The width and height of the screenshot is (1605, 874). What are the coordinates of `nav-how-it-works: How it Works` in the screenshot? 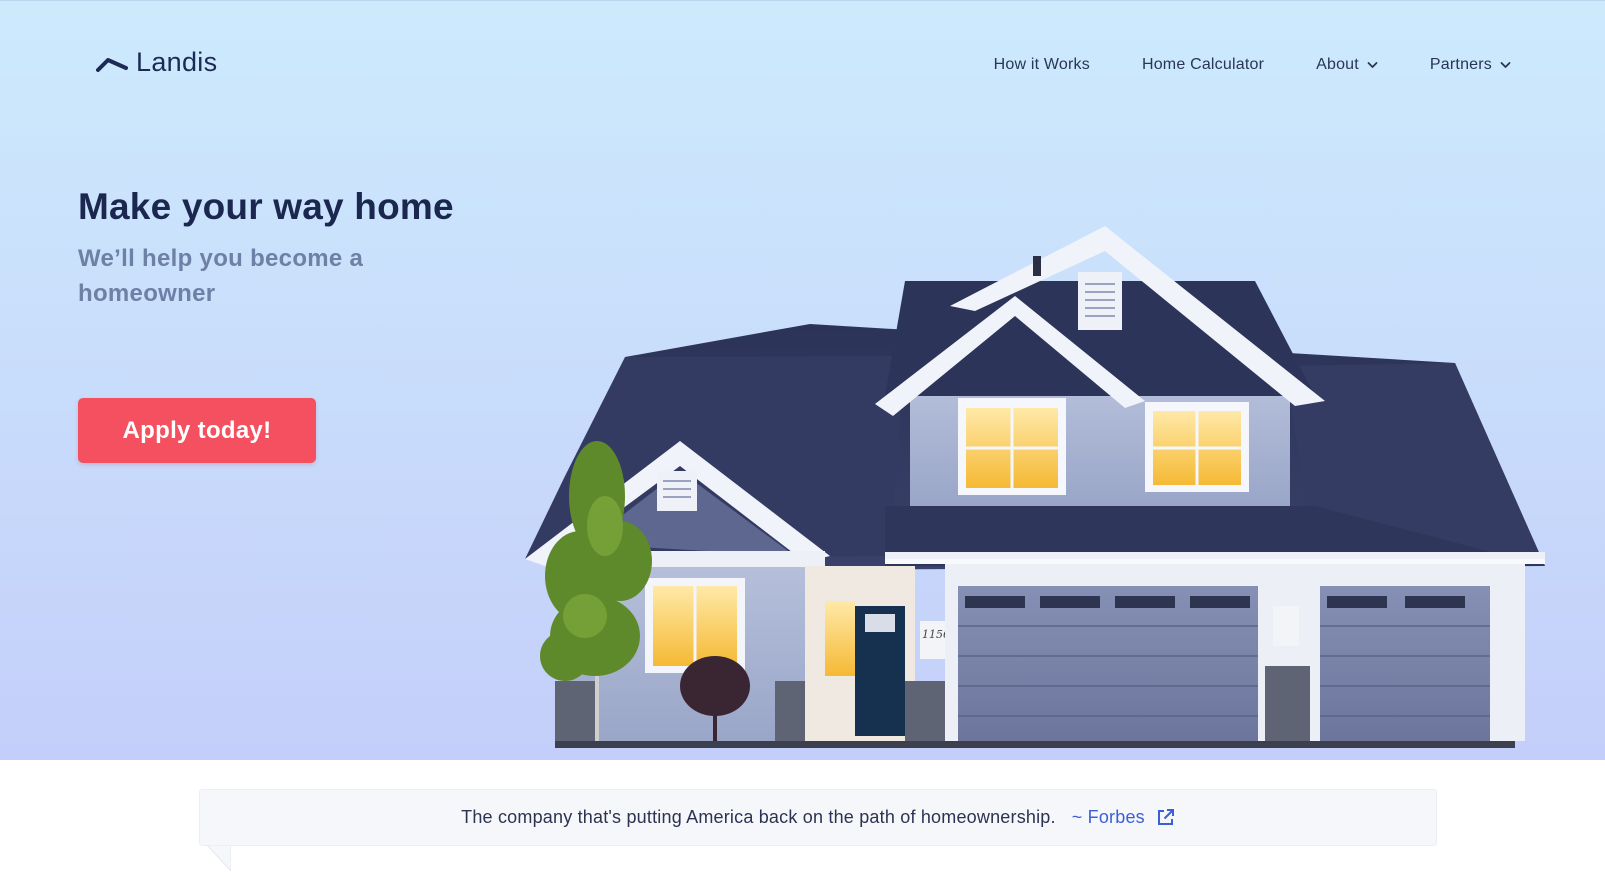 It's located at (1042, 65).